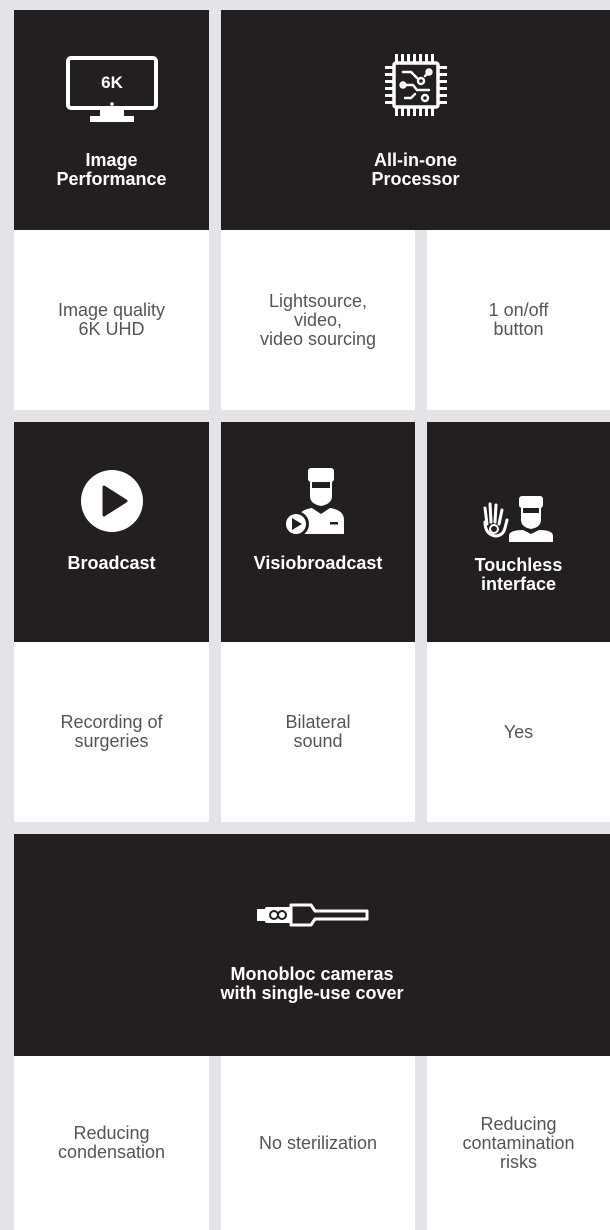 This screenshot has width=610, height=1230. Describe the element at coordinates (312, 983) in the screenshot. I see `monobloc-title: Monobloc cameras with single-use cover` at that location.